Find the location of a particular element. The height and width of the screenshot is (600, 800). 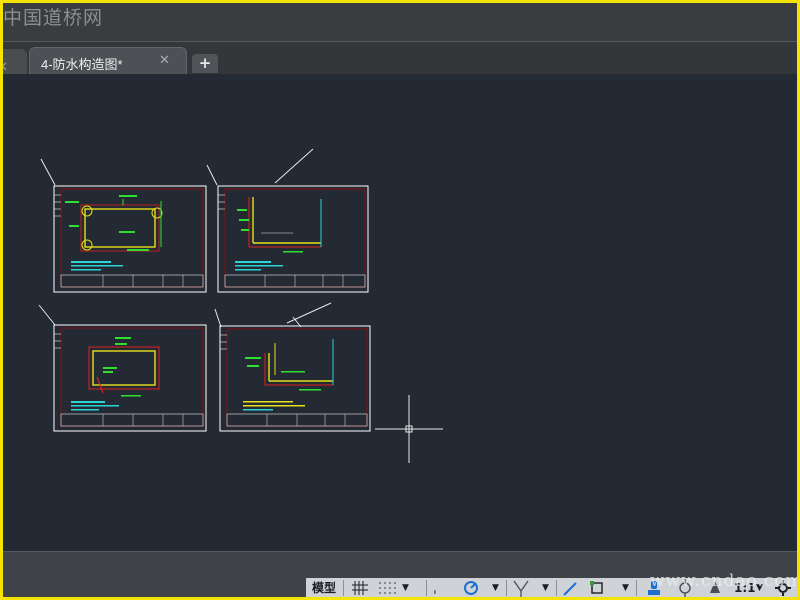

isodraft-icon is located at coordinates (521, 587).